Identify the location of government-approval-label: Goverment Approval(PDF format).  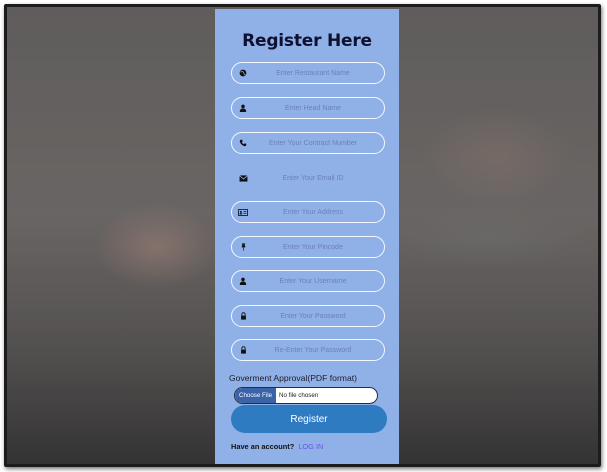
(293, 378).